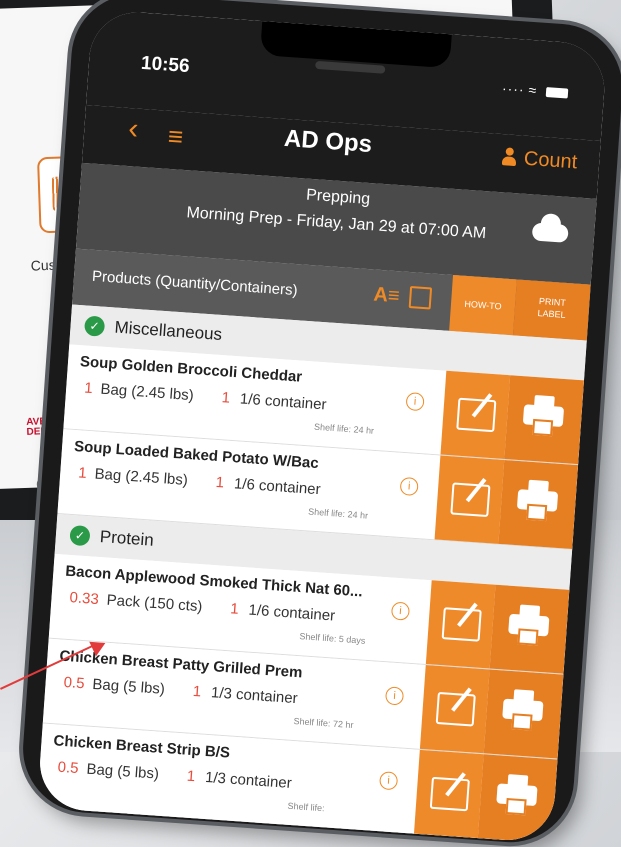 This screenshot has width=621, height=847. What do you see at coordinates (168, 331) in the screenshot?
I see `section-title: Miscellaneous` at bounding box center [168, 331].